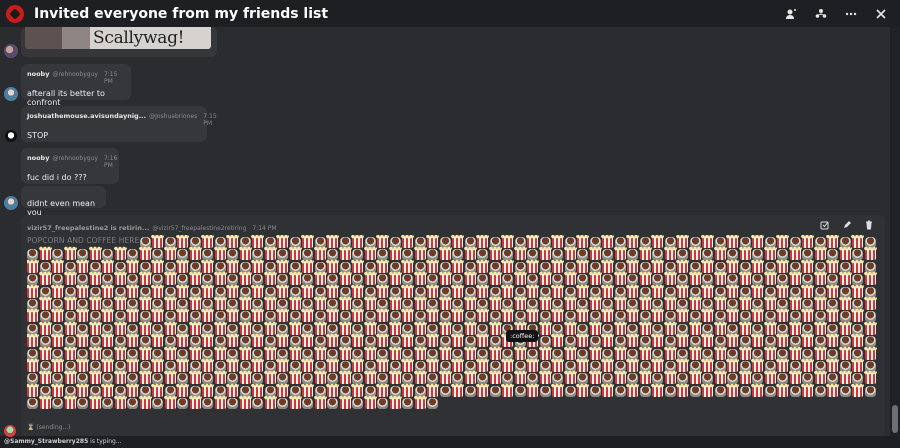  I want to click on more-options-icon, so click(851, 14).